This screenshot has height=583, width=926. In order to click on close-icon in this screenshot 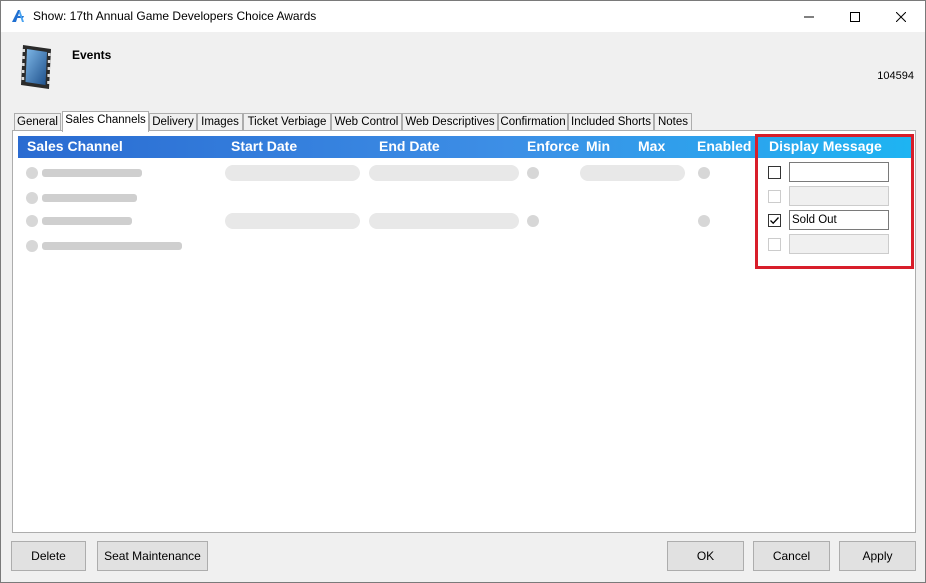, I will do `click(901, 16)`.